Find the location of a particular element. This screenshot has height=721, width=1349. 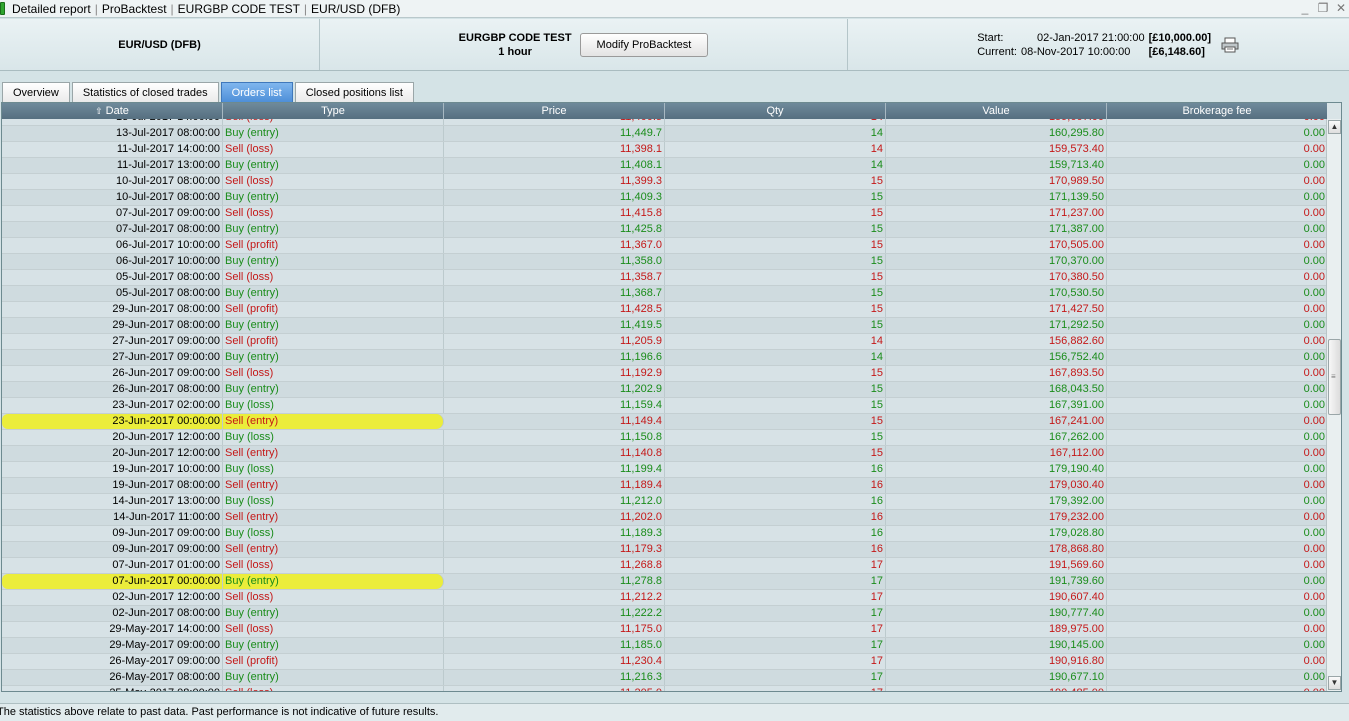

cell-price: 11,428.5 is located at coordinates (554, 309).